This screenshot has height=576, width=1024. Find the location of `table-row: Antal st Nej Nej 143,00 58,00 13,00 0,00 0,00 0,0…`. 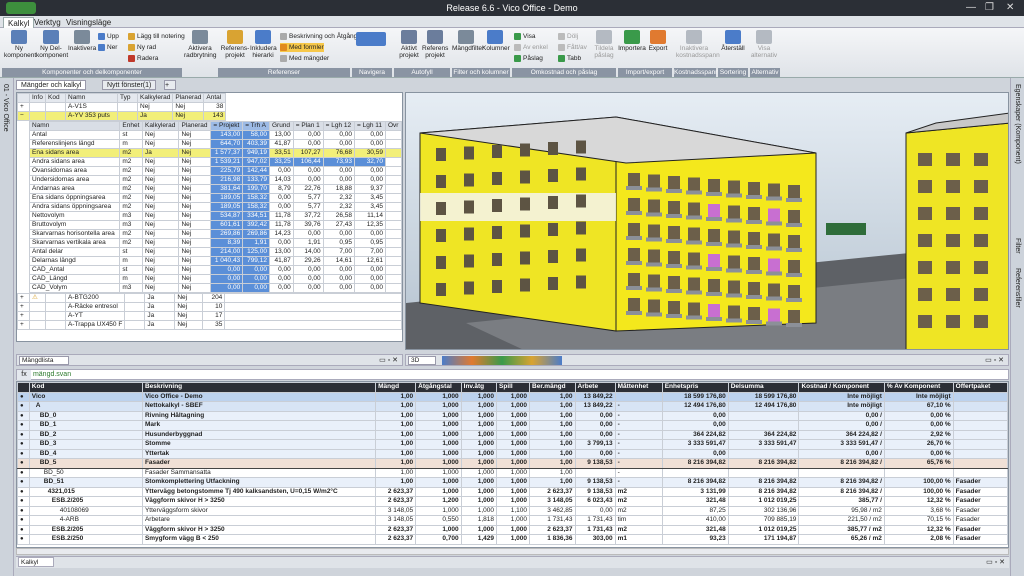

table-row: Antal st Nej Nej 143,00 58,00 13,00 0,00 0,00 0,0… is located at coordinates (215, 135).